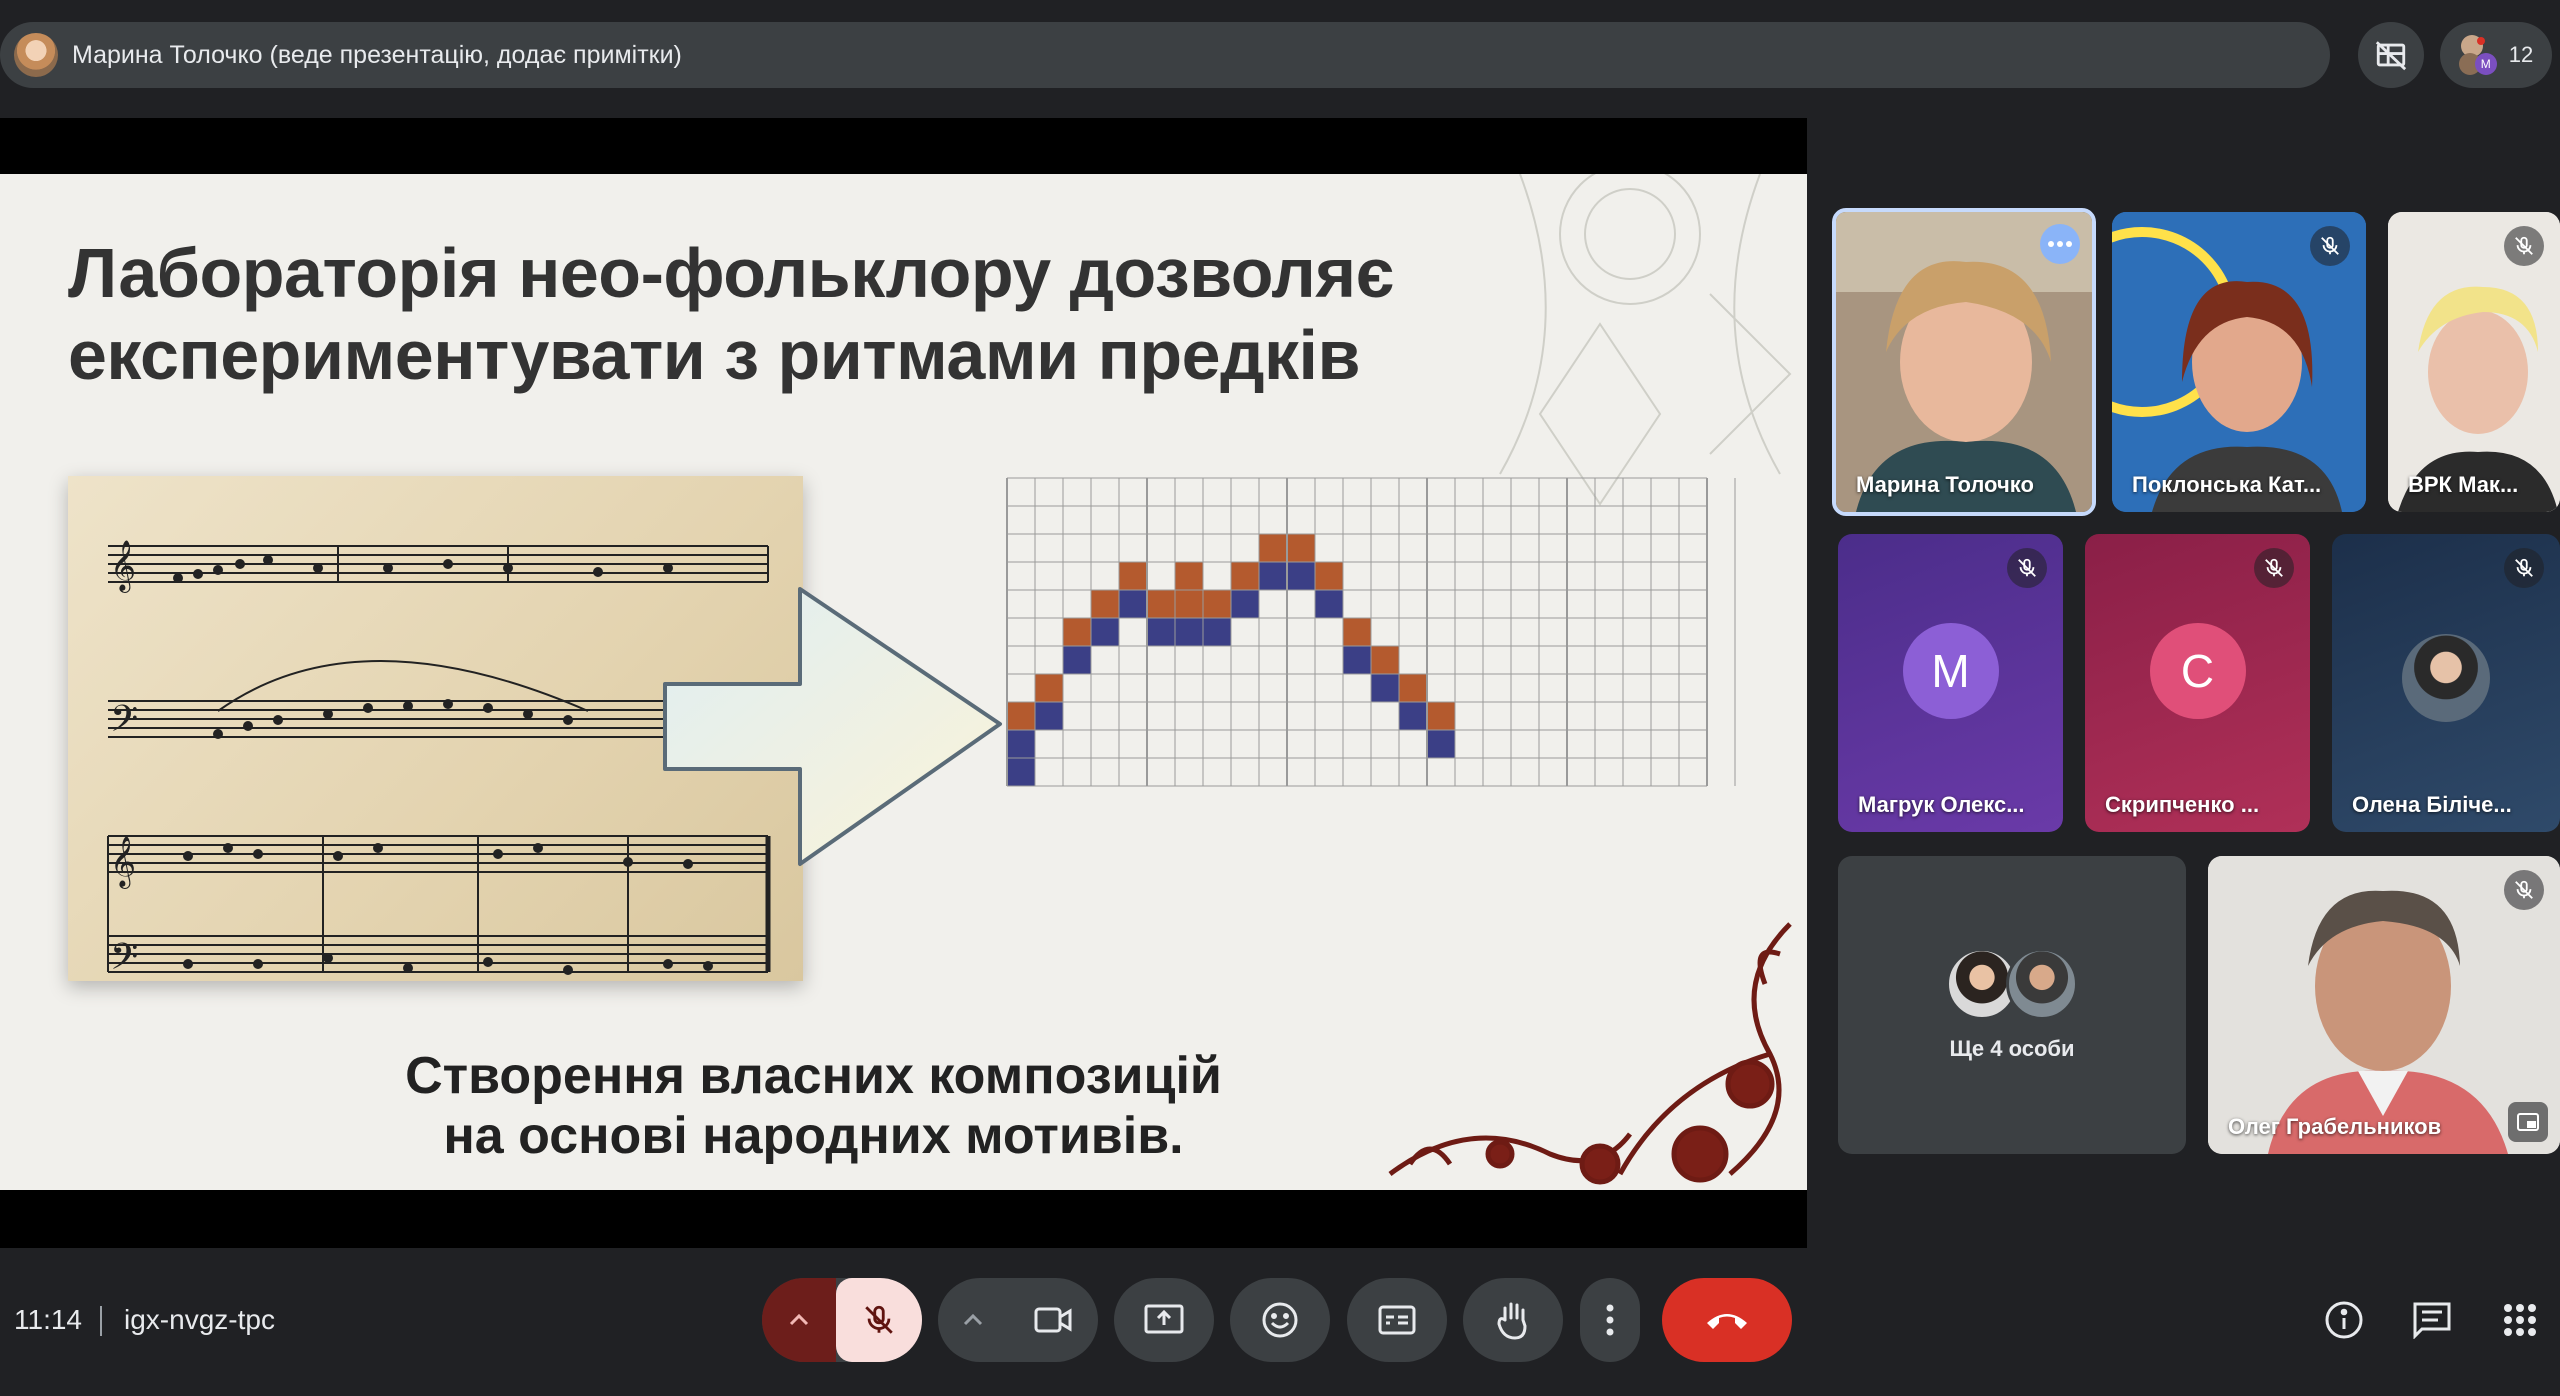 The image size is (2560, 1396). Describe the element at coordinates (879, 1320) in the screenshot. I see `unmute-button` at that location.